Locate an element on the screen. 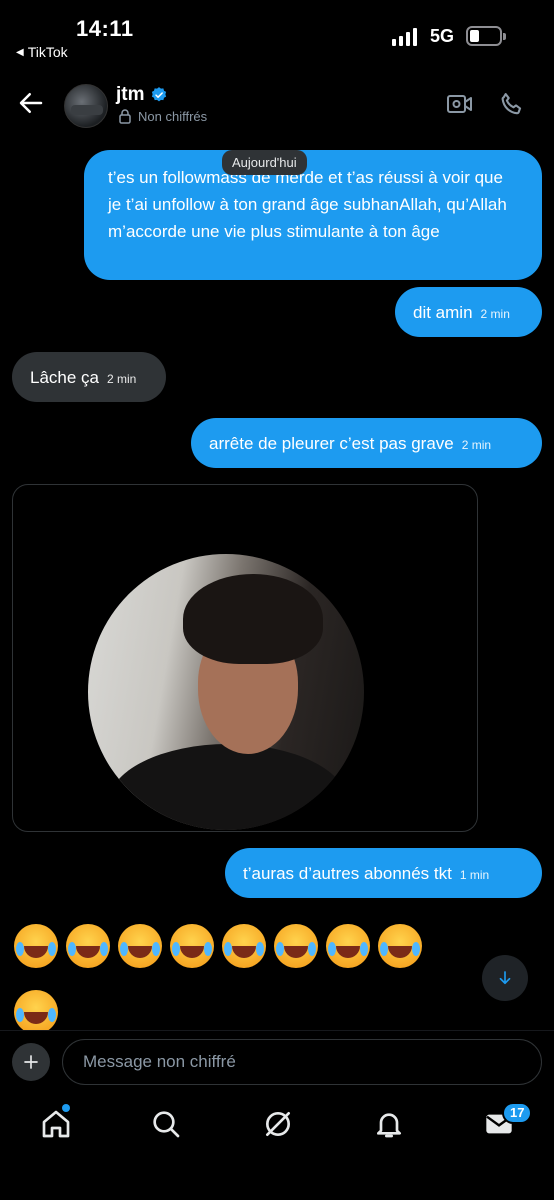 This screenshot has height=1200, width=554. battery-icon is located at coordinates (486, 36).